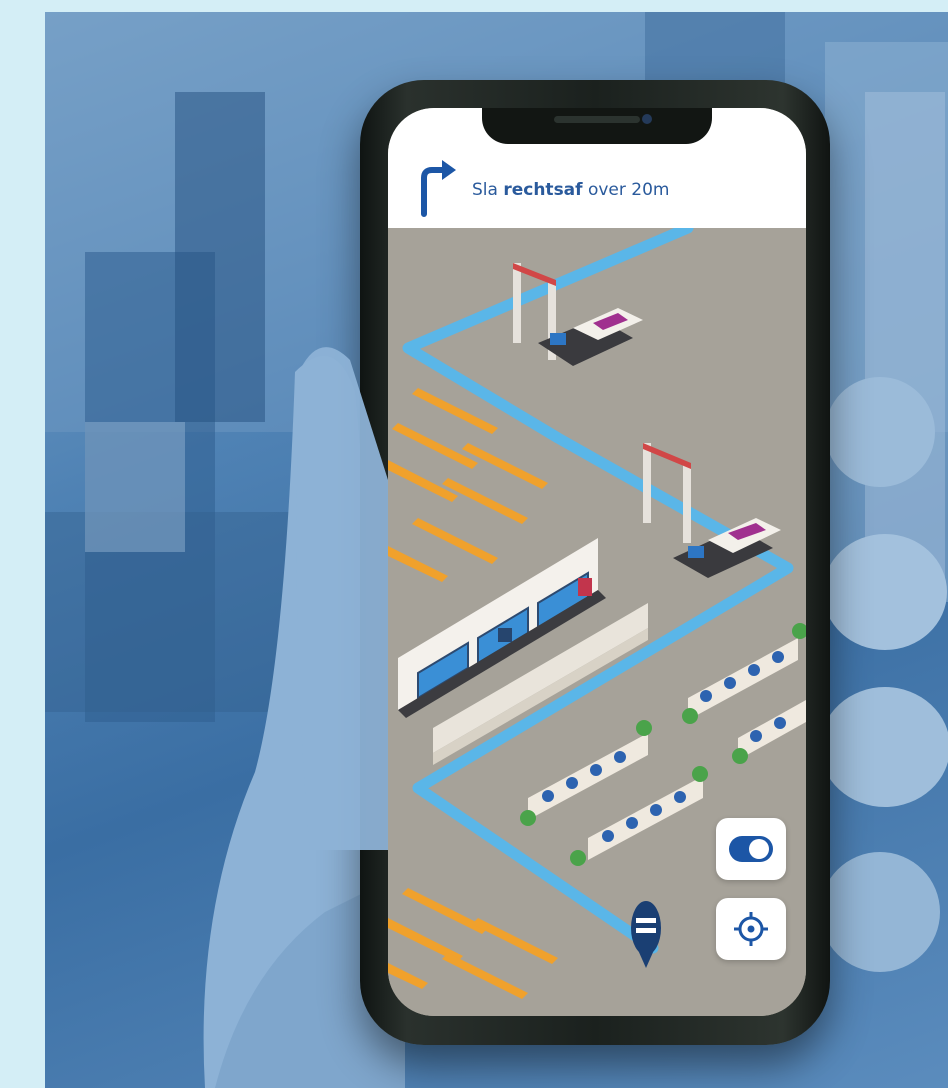 Image resolution: width=948 pixels, height=1088 pixels. What do you see at coordinates (488, 190) in the screenshot?
I see `instruction-prefix: Sla` at bounding box center [488, 190].